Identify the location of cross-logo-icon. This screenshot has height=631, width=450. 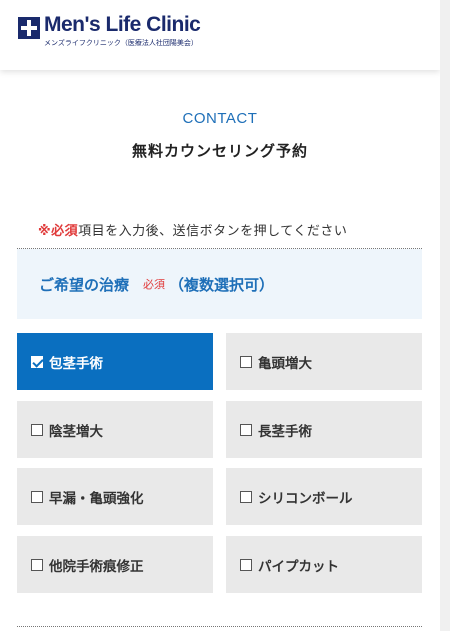
(29, 28).